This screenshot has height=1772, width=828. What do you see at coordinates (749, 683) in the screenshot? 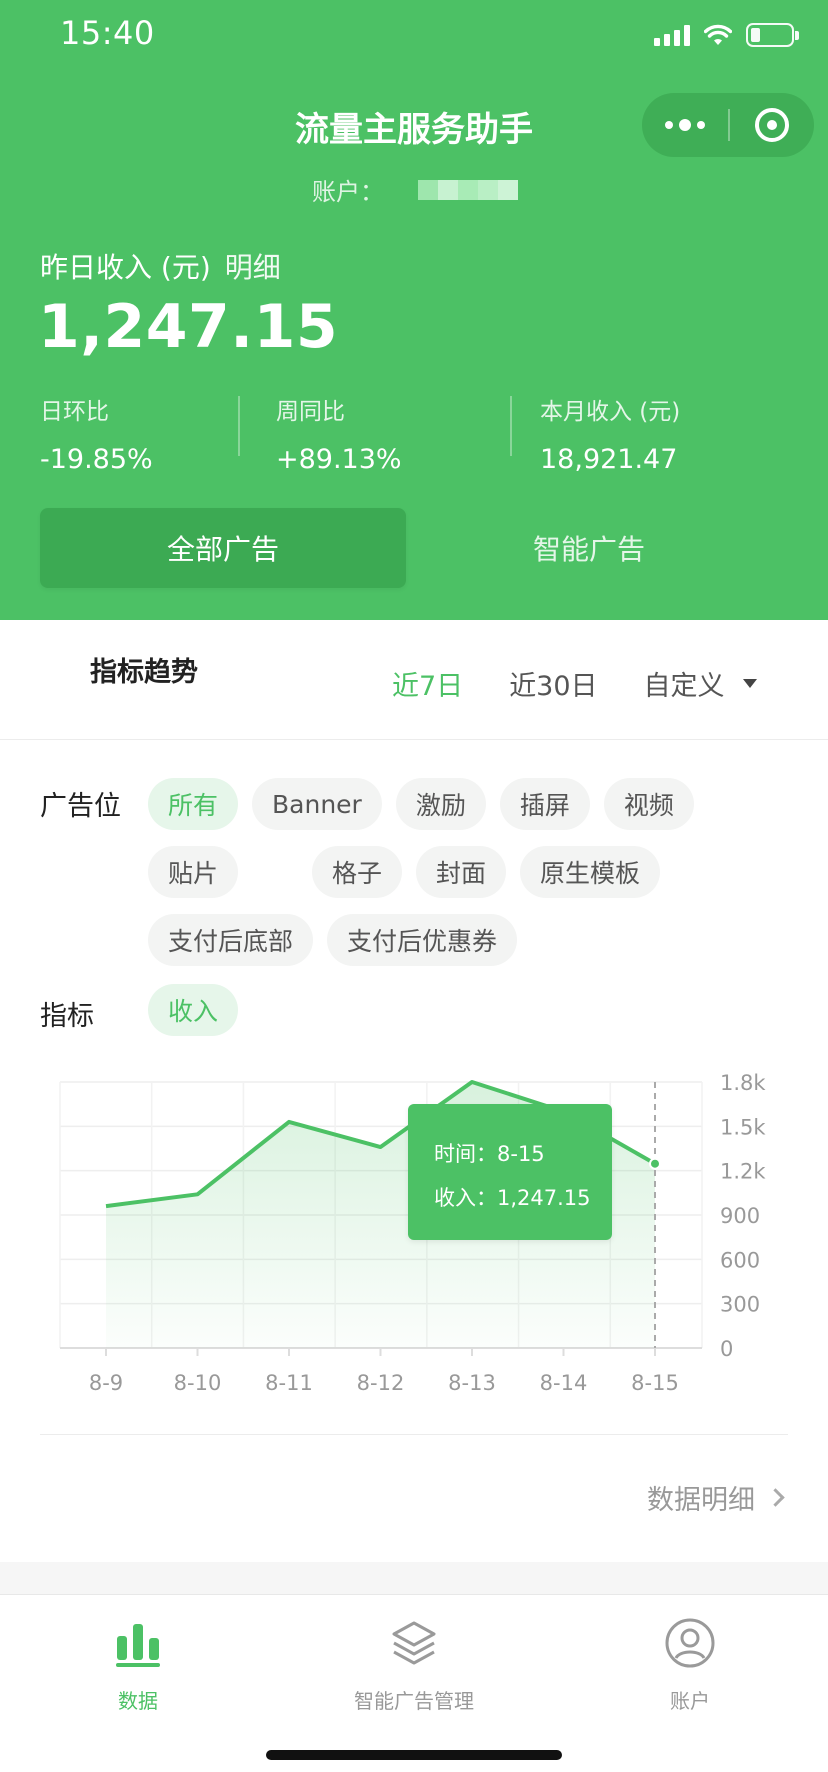
I see `caret-down-icon` at bounding box center [749, 683].